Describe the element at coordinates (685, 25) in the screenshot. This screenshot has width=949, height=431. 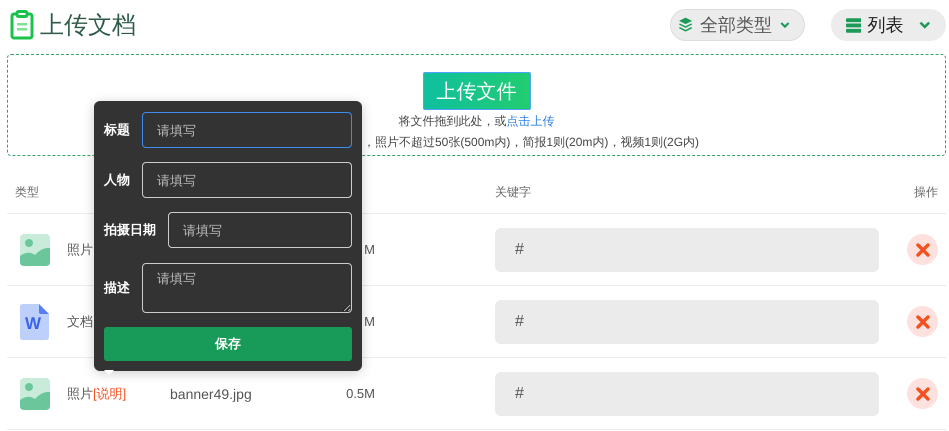
I see `layers-icon` at that location.